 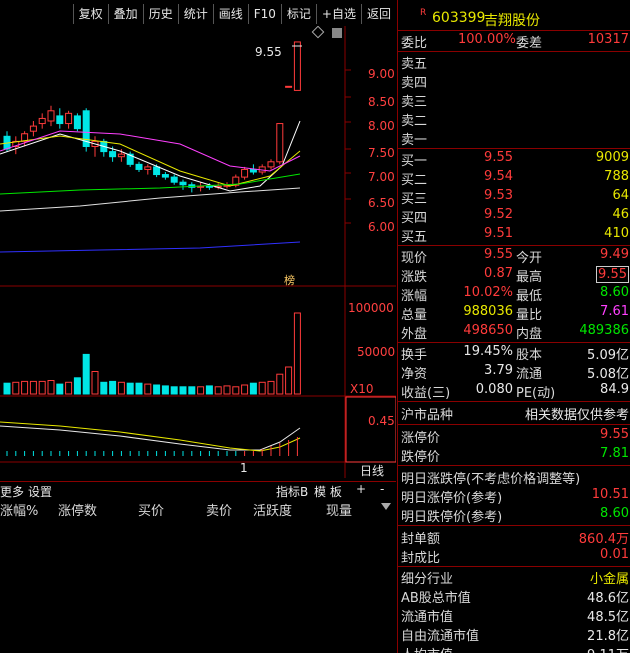 What do you see at coordinates (414, 258) in the screenshot?
I see `quote-label: 现价` at bounding box center [414, 258].